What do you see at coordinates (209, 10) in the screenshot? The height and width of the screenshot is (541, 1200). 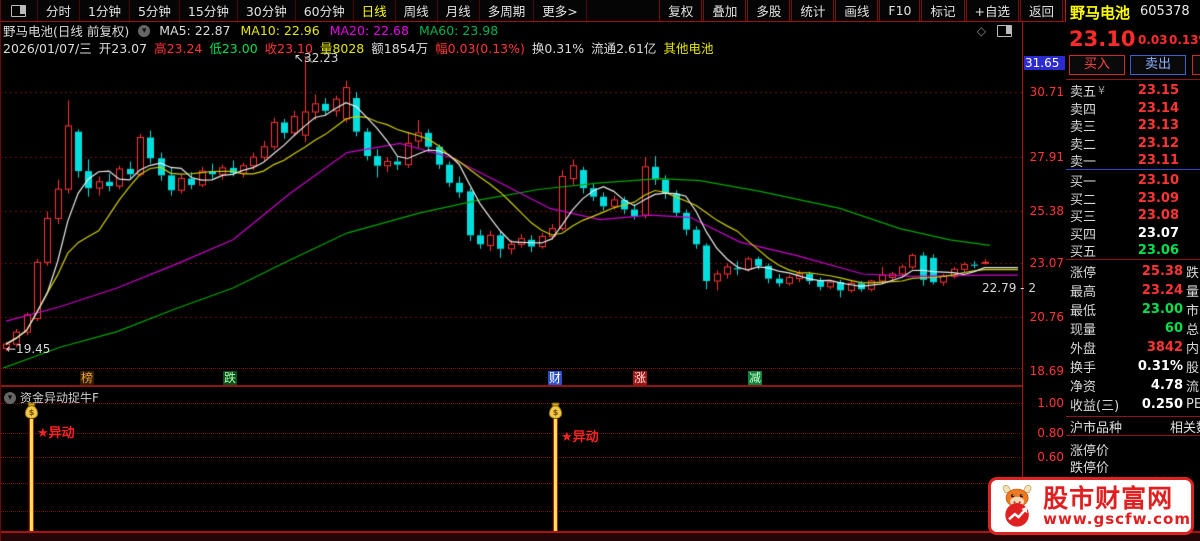 I see `menu-item-3: 15分钟` at bounding box center [209, 10].